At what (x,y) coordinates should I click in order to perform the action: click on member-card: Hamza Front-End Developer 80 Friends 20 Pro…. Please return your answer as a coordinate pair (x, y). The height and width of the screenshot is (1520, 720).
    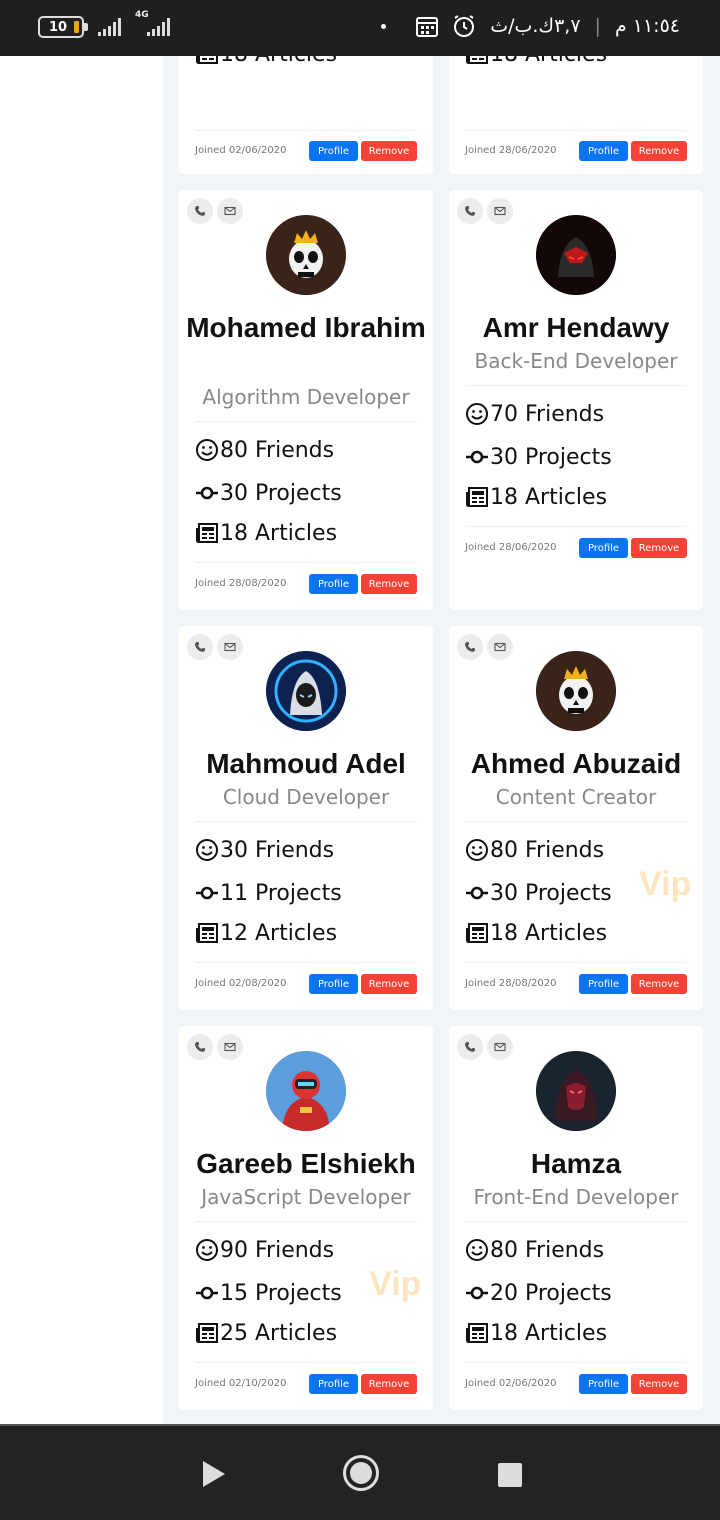
    Looking at the image, I should click on (576, 1218).